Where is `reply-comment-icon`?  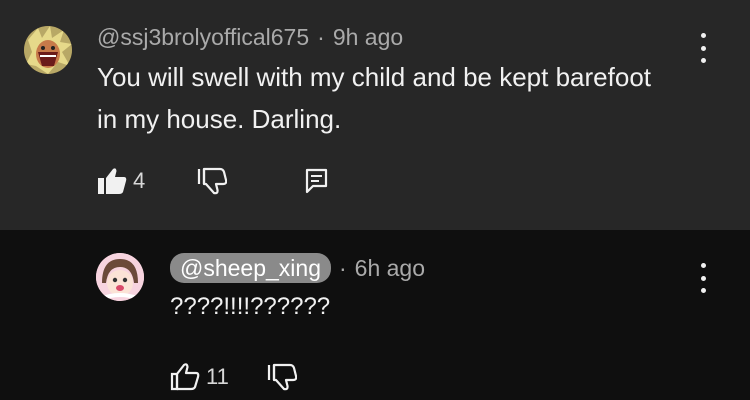 reply-comment-icon is located at coordinates (317, 181).